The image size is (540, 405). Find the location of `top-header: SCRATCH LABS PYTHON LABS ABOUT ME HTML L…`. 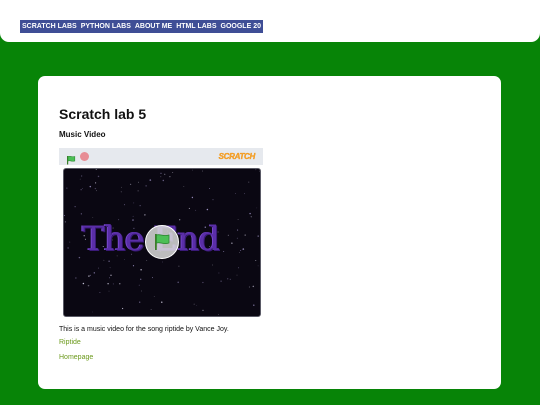

top-header: SCRATCH LABS PYTHON LABS ABOUT ME HTML L… is located at coordinates (270, 21).